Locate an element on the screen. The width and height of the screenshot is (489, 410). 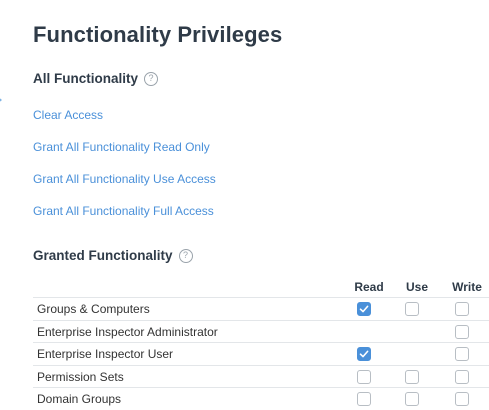
column-header-read: Read is located at coordinates (369, 287).